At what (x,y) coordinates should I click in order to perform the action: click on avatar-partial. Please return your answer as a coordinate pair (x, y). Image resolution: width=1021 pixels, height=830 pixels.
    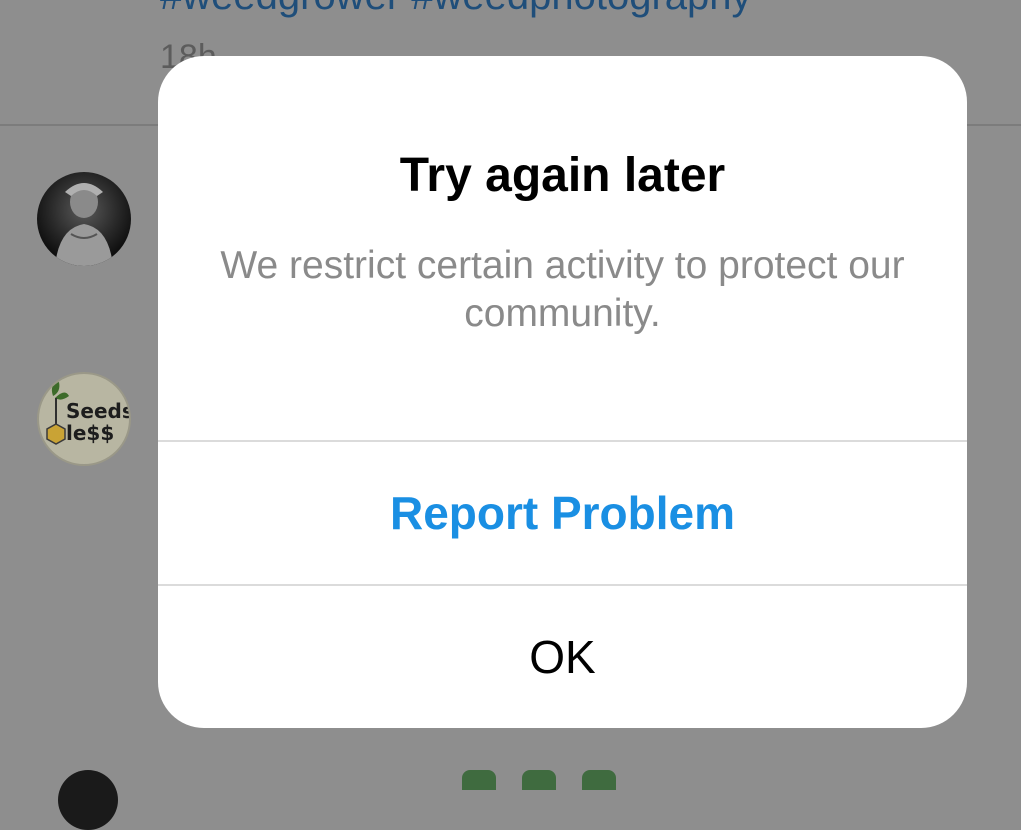
    Looking at the image, I should click on (88, 800).